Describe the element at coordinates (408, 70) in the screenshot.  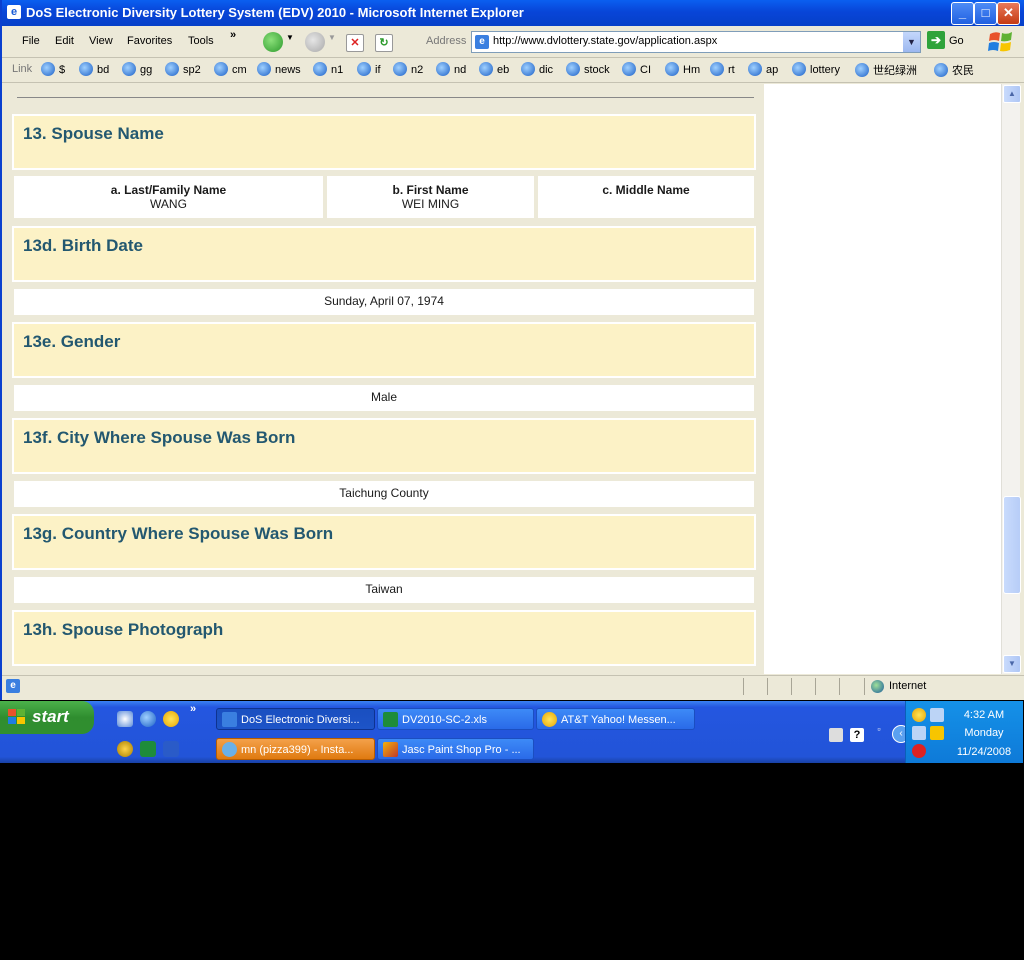
I see `link-item: n2` at that location.